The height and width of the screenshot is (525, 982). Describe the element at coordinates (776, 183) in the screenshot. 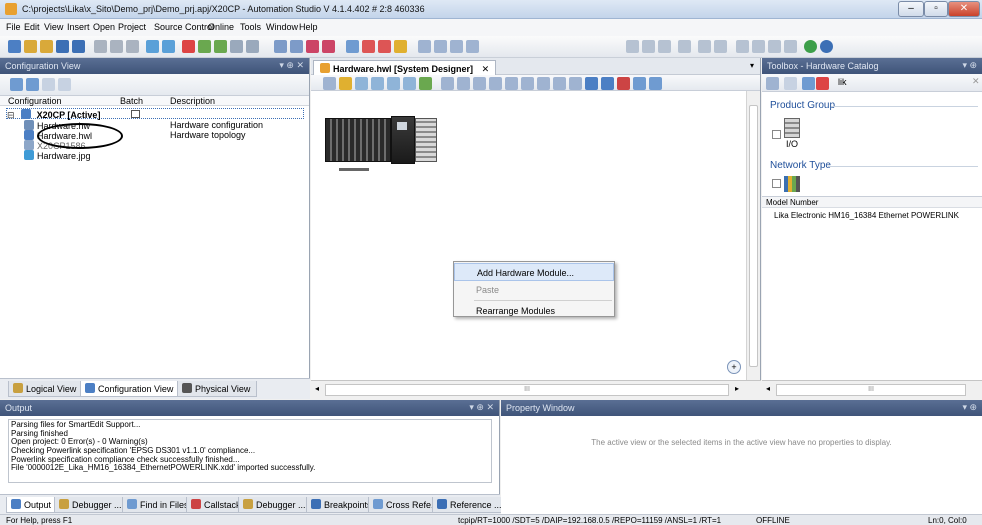

I see `network-checkbox` at that location.